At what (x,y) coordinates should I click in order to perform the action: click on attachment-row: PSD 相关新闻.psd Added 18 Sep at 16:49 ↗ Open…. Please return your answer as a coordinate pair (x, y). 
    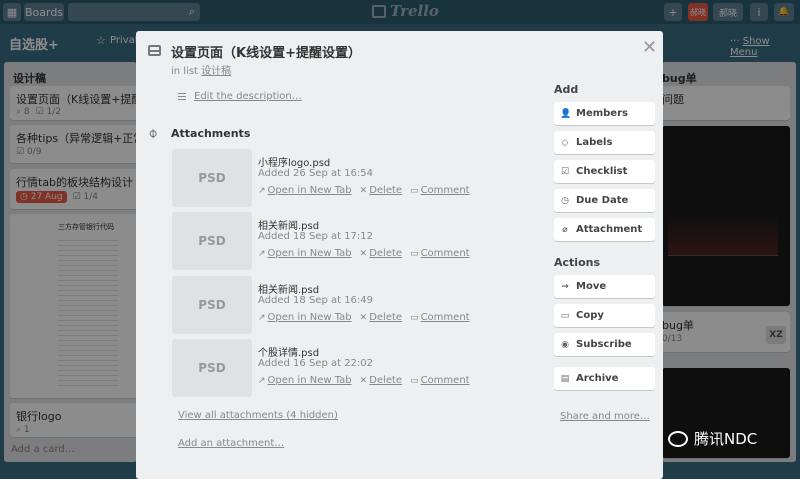
    Looking at the image, I should click on (382, 305).